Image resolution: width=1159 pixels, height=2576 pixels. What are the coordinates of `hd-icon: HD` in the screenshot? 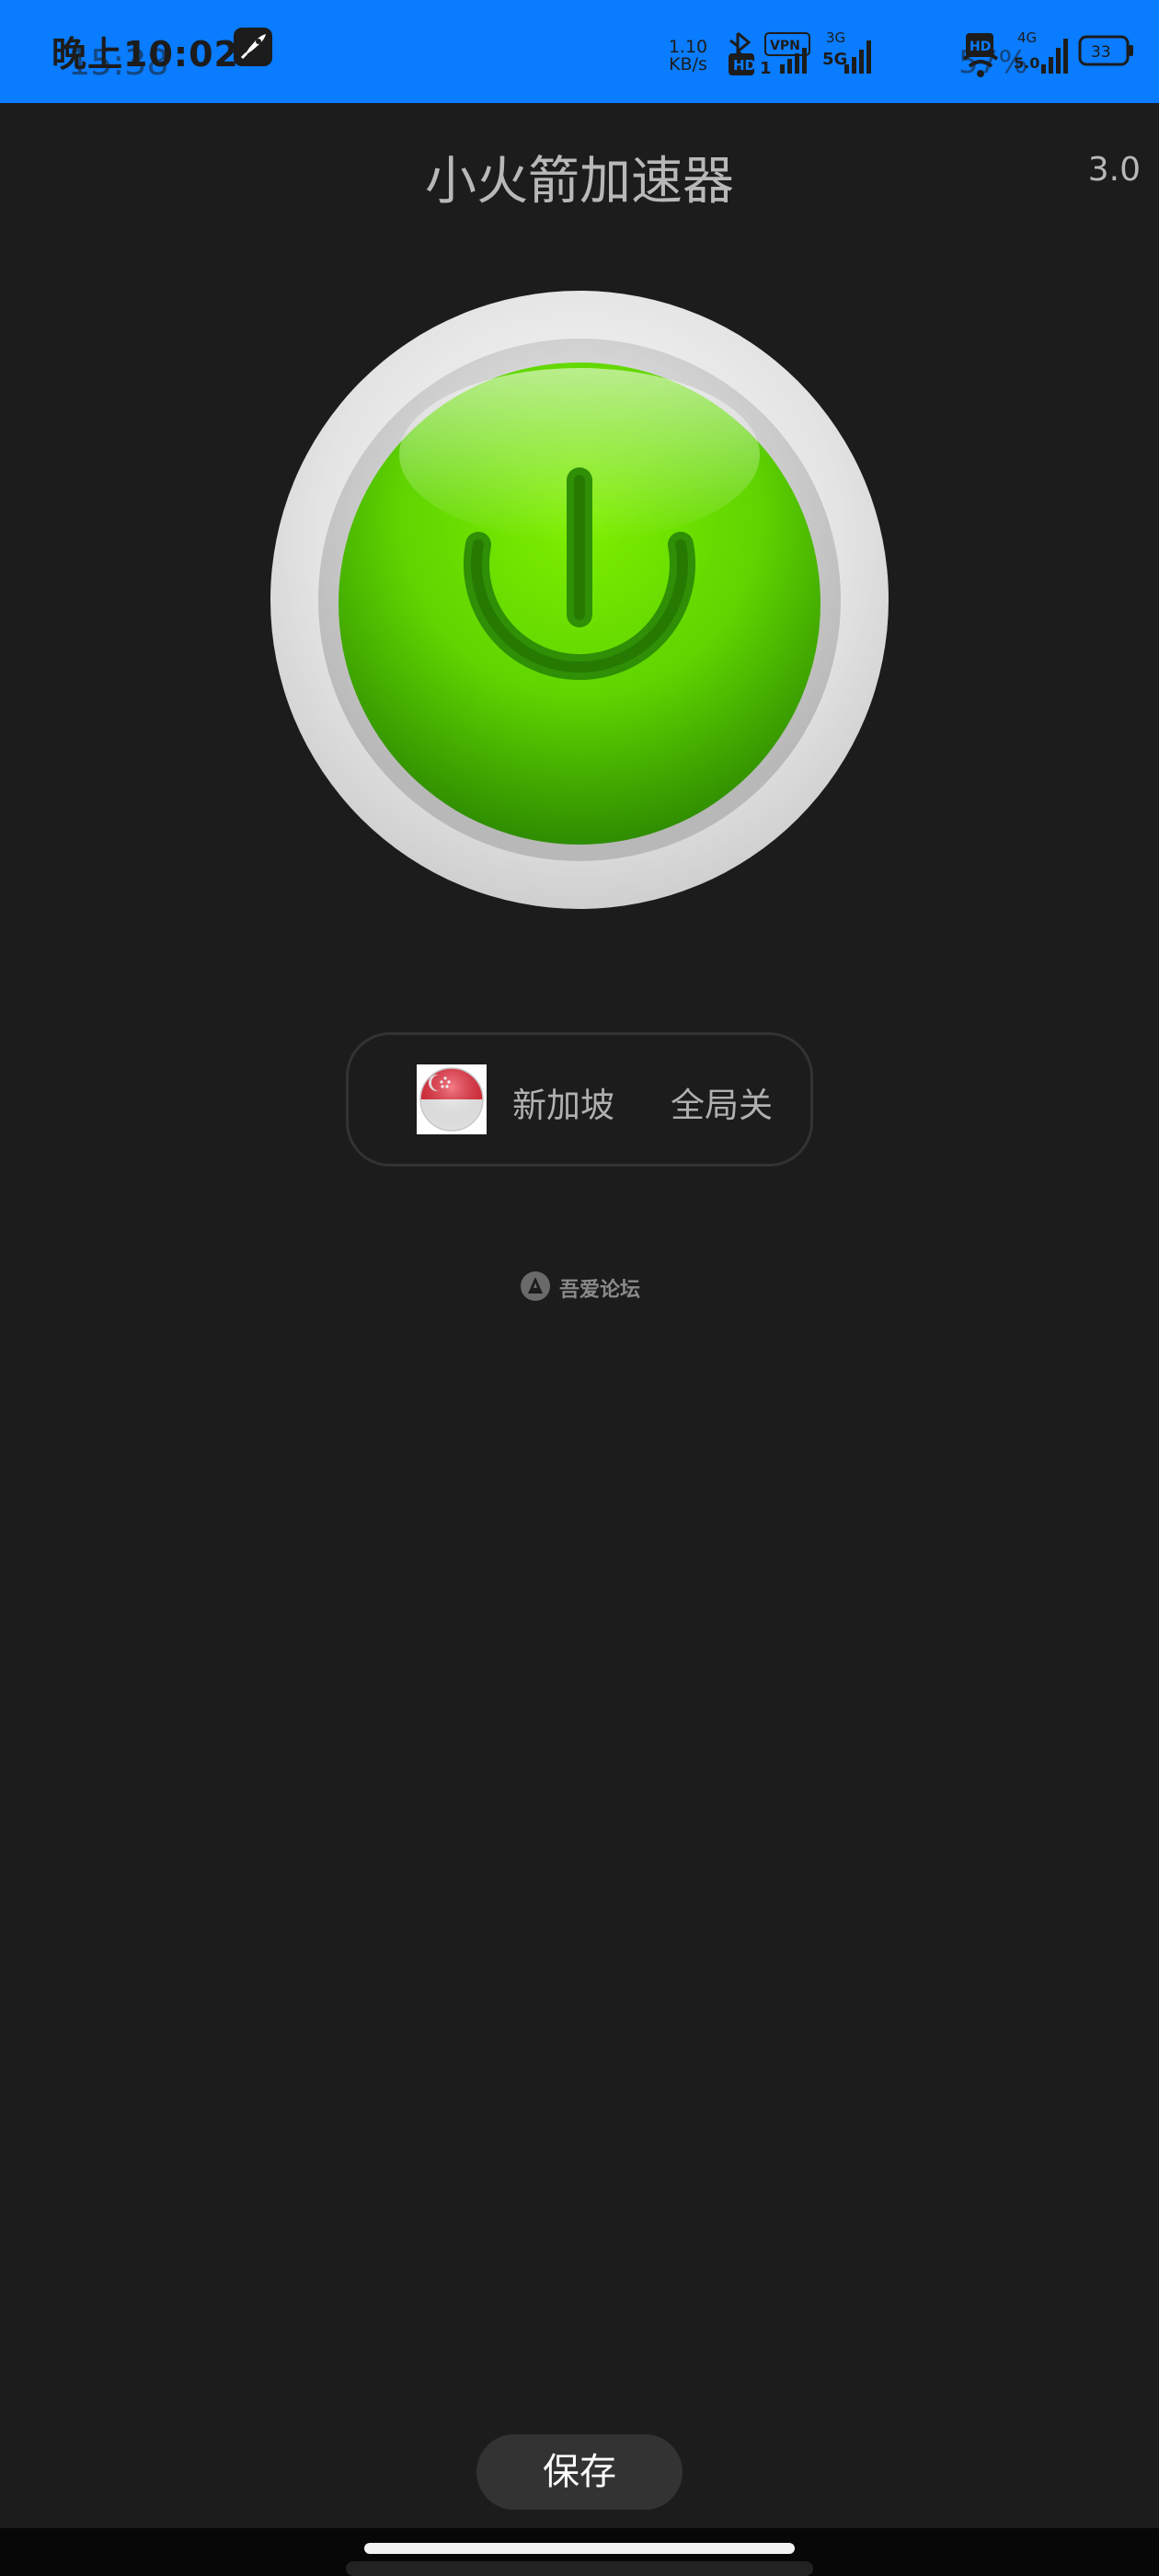 It's located at (742, 64).